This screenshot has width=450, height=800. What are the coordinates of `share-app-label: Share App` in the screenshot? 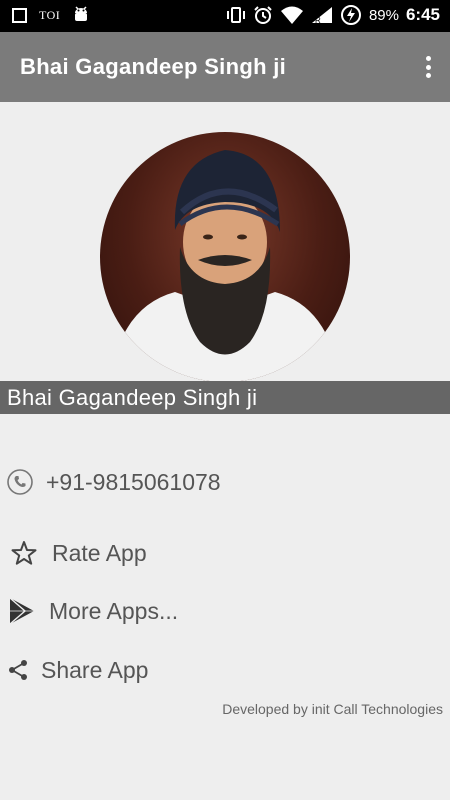 It's located at (95, 669).